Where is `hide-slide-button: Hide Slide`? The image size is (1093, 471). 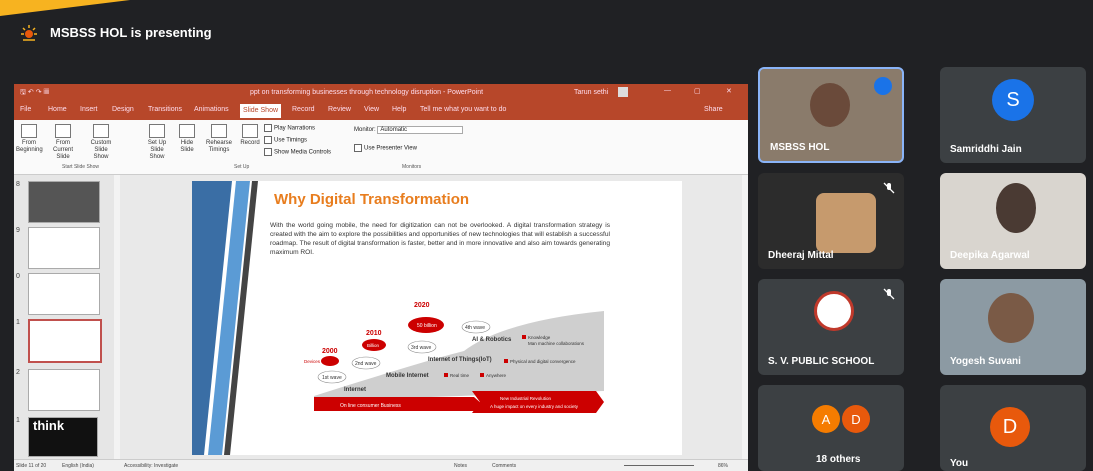 hide-slide-button: Hide Slide is located at coordinates (187, 139).